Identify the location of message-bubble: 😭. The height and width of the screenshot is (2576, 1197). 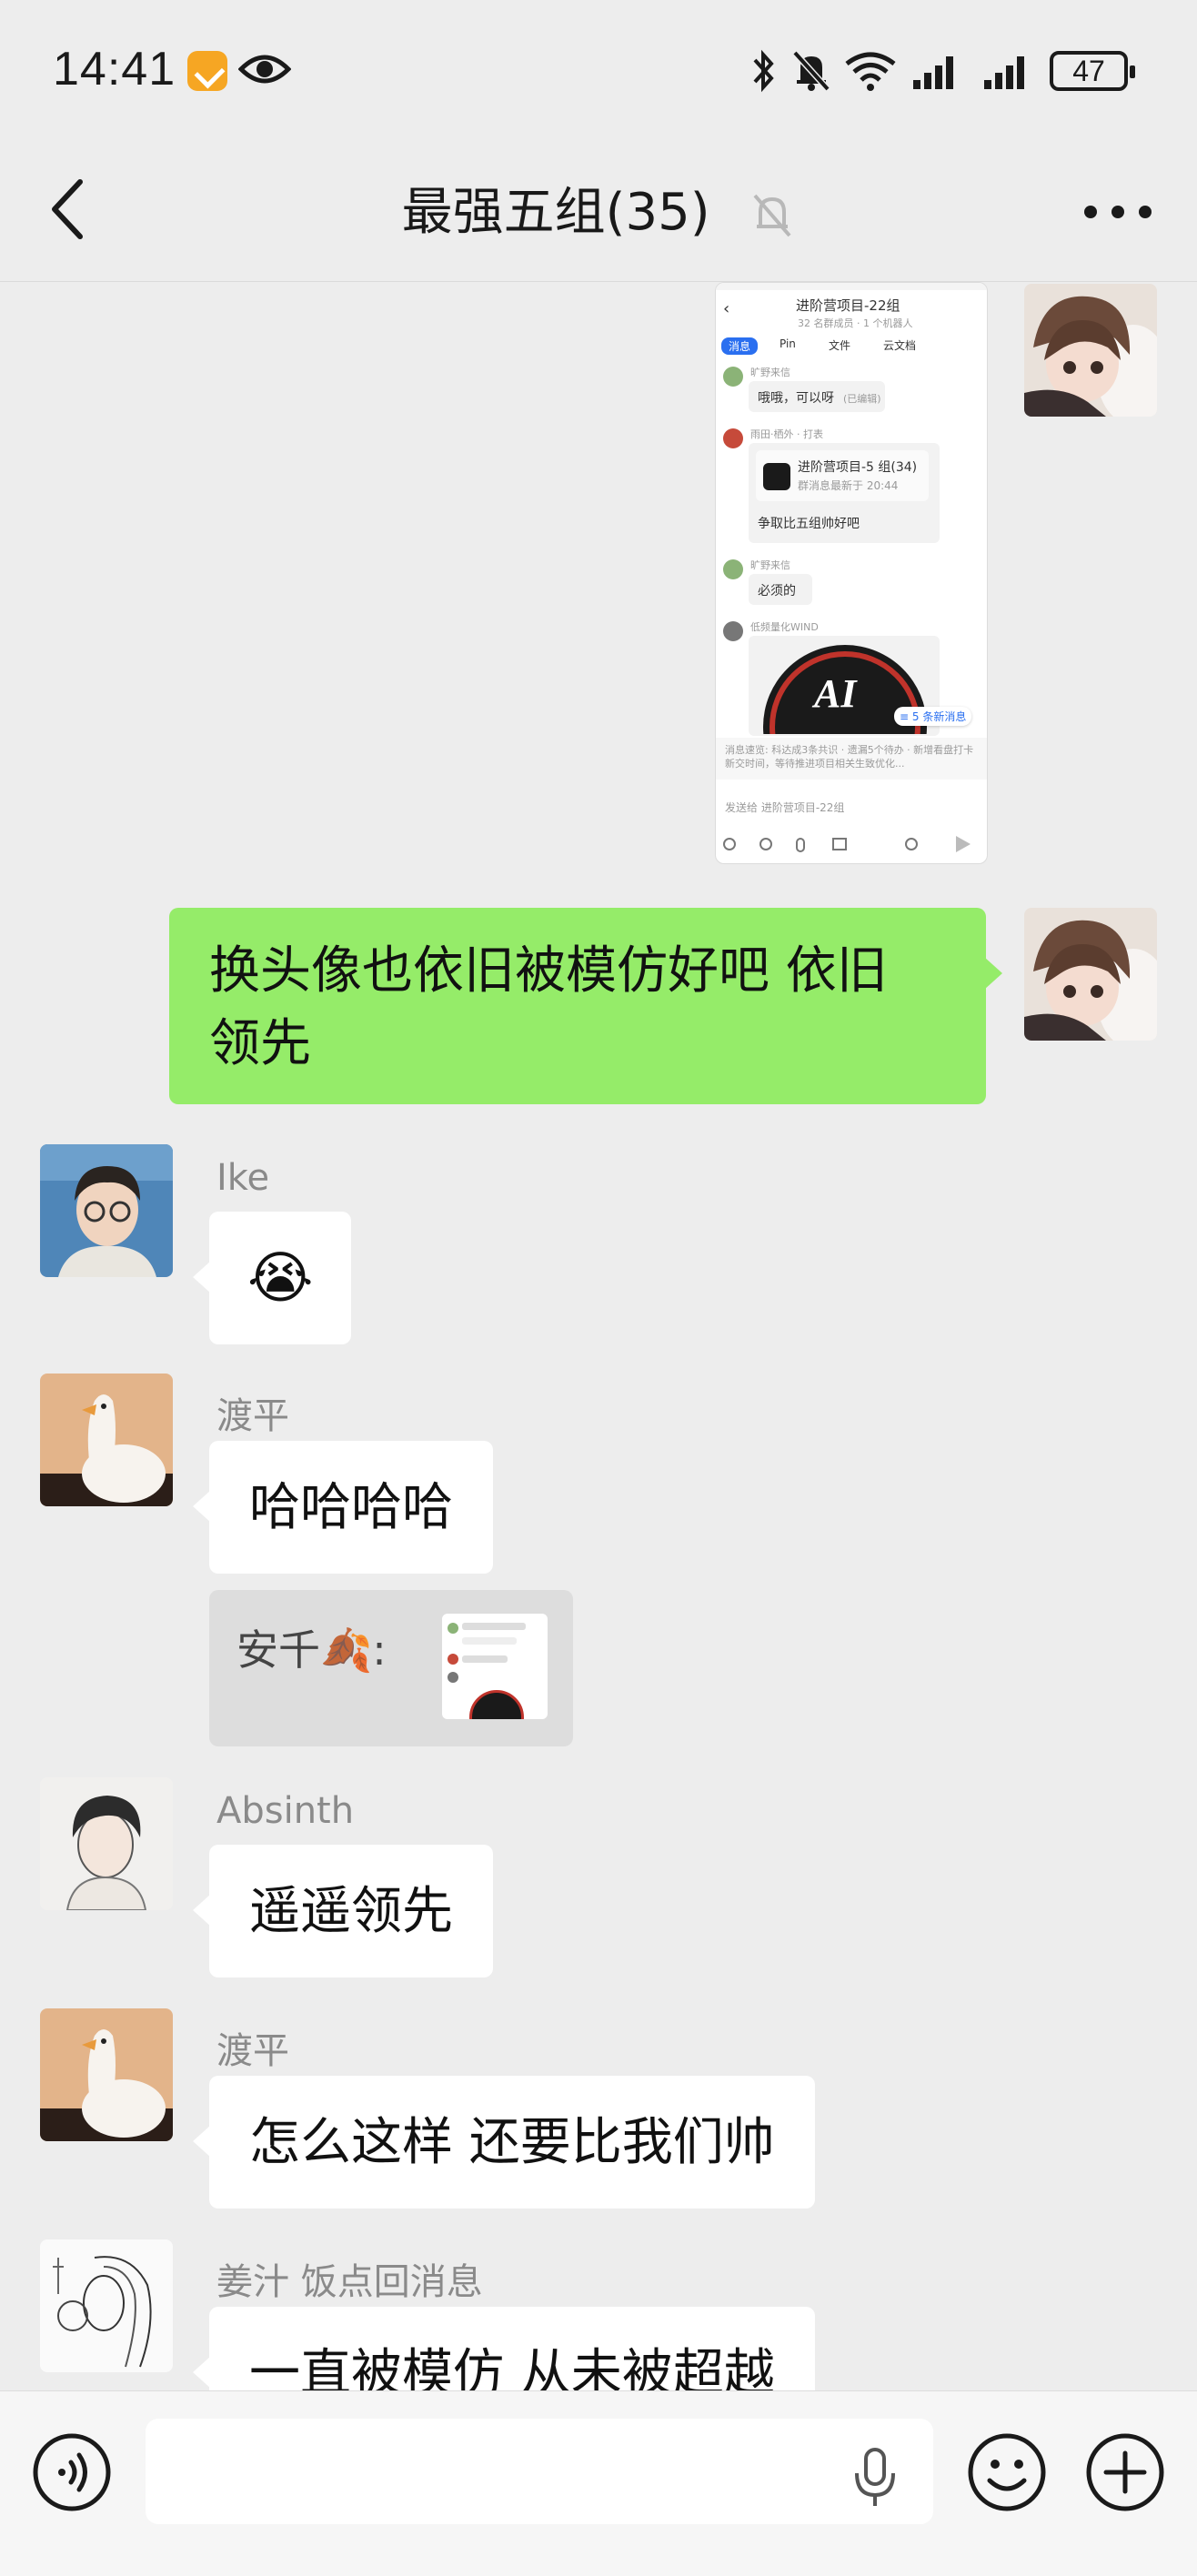
(272, 1278).